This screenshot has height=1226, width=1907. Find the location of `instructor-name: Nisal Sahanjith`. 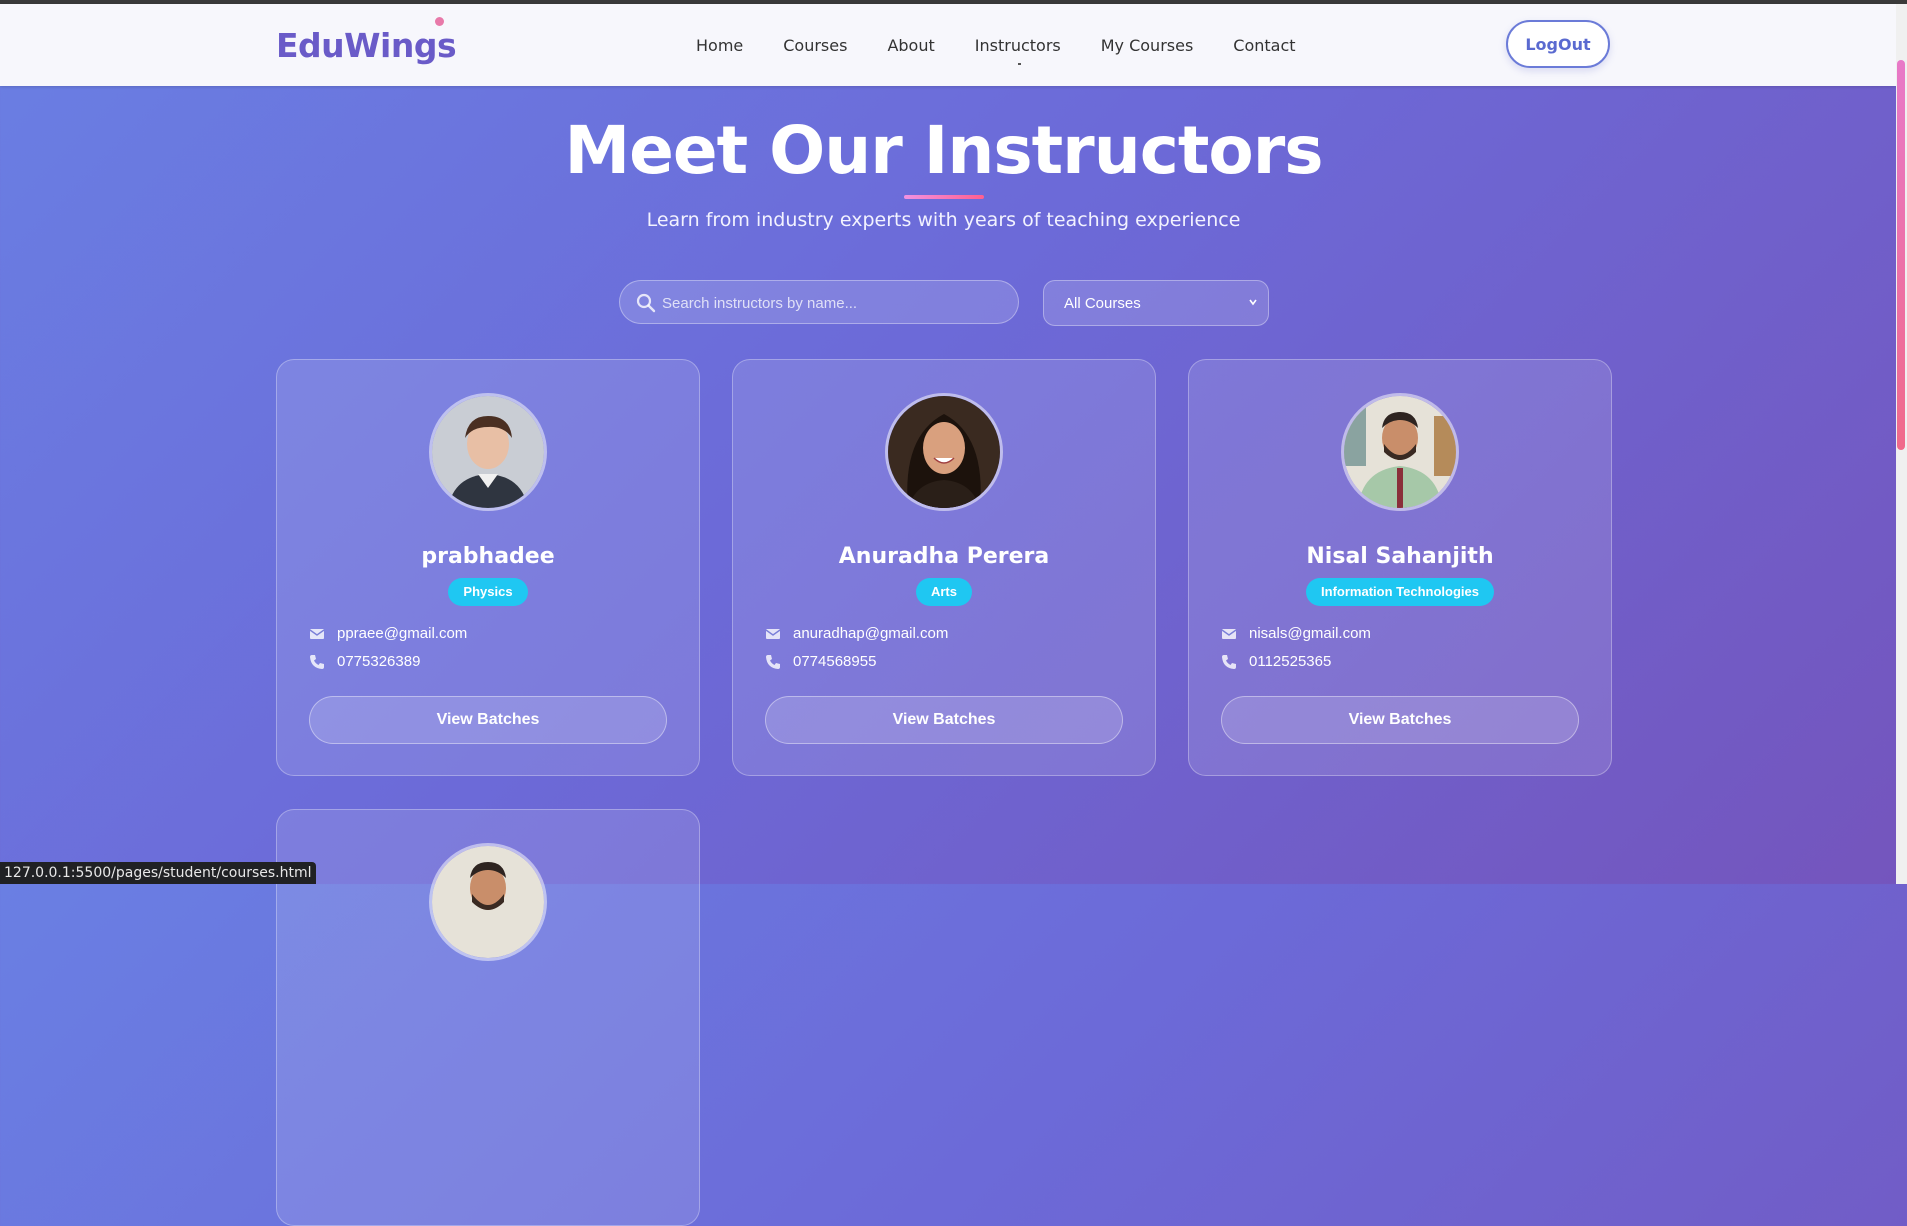

instructor-name: Nisal Sahanjith is located at coordinates (1400, 556).